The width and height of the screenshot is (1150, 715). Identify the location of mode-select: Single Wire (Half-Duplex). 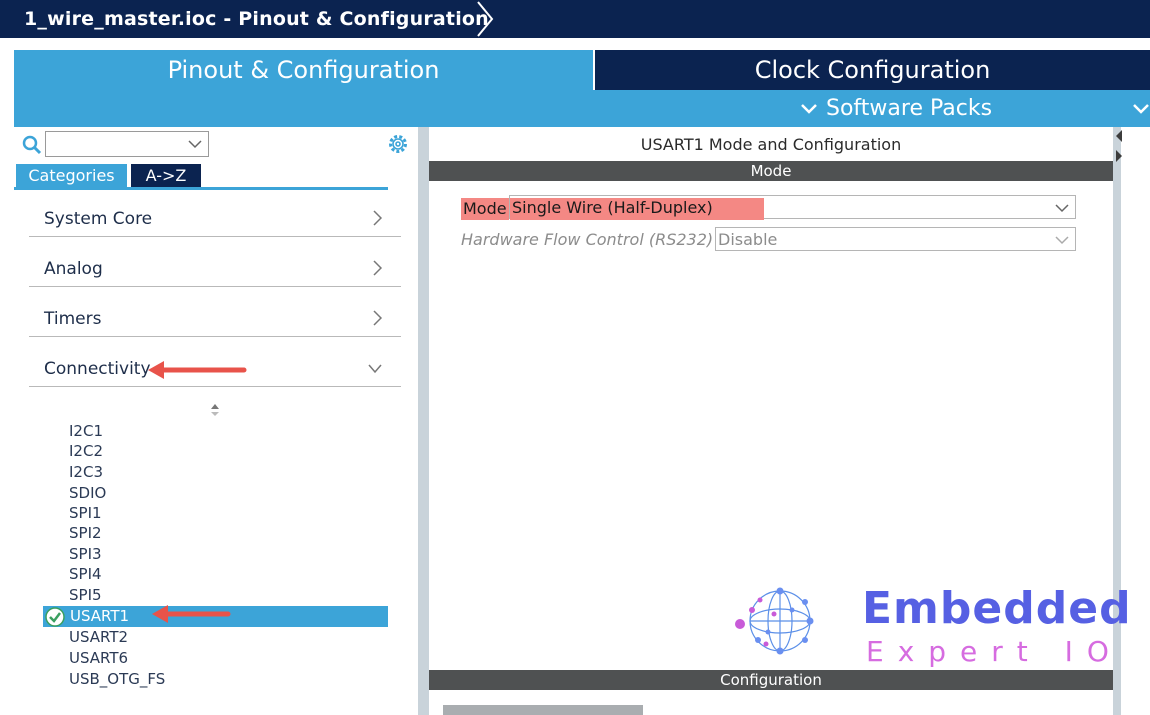
(792, 207).